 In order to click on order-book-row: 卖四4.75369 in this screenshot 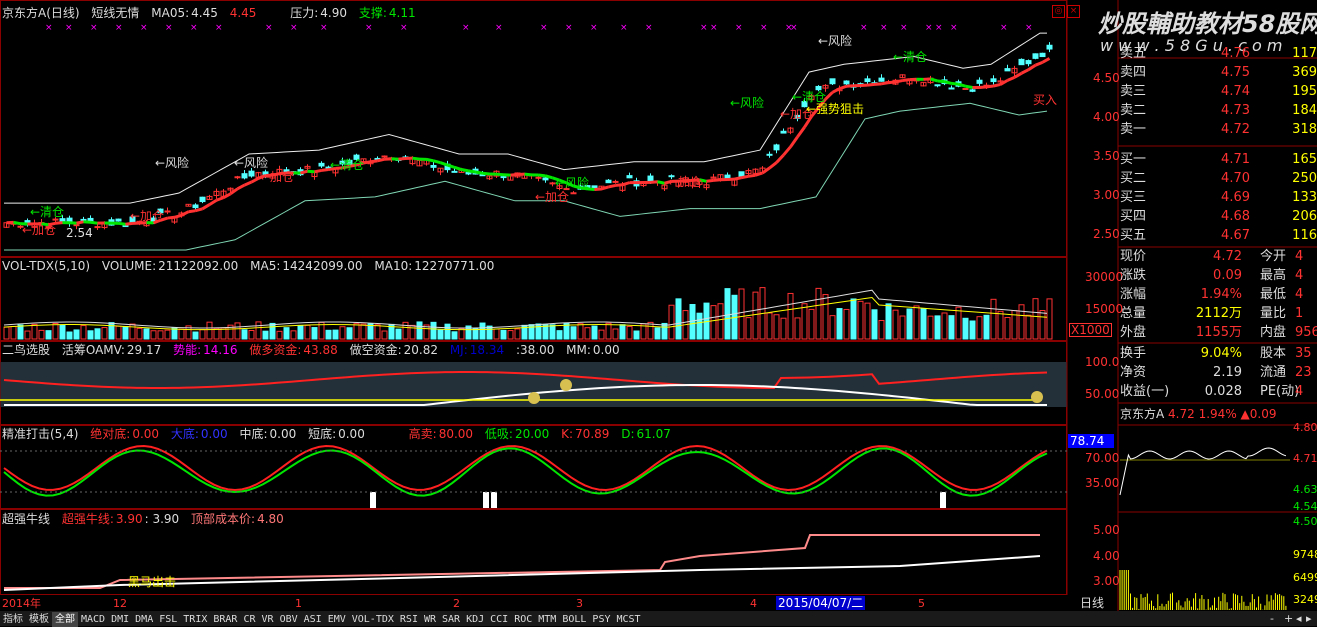, I will do `click(1218, 72)`.